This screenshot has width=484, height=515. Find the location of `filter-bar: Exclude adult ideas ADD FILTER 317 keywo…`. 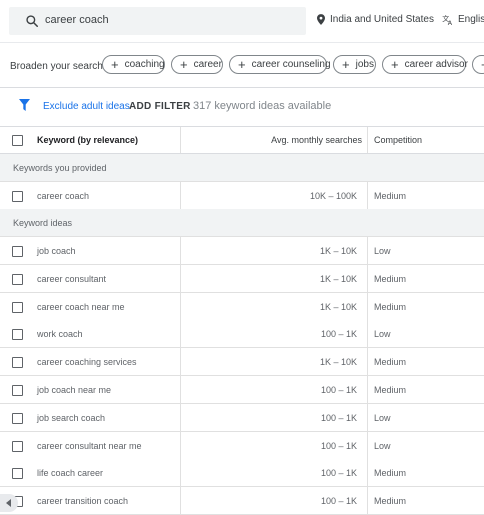

filter-bar: Exclude adult ideas ADD FILTER 317 keywo… is located at coordinates (242, 106).